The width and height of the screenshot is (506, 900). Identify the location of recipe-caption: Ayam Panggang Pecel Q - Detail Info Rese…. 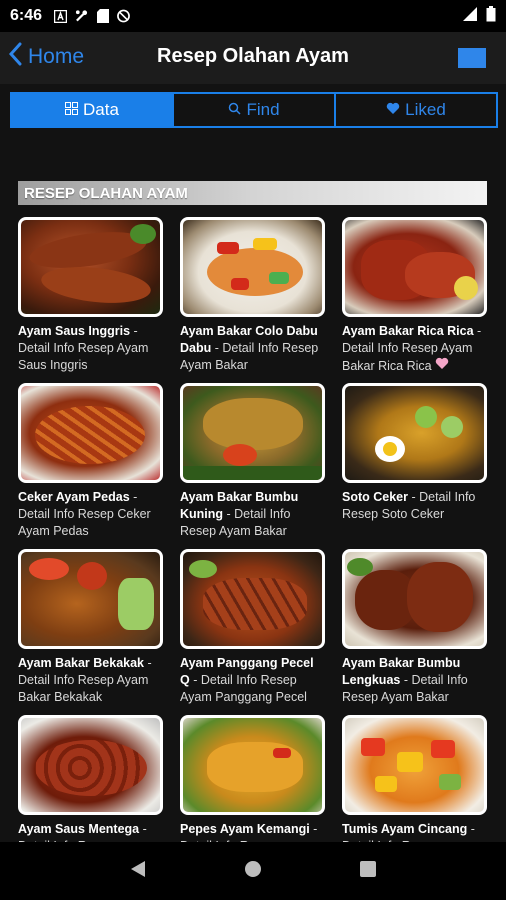
(252, 680).